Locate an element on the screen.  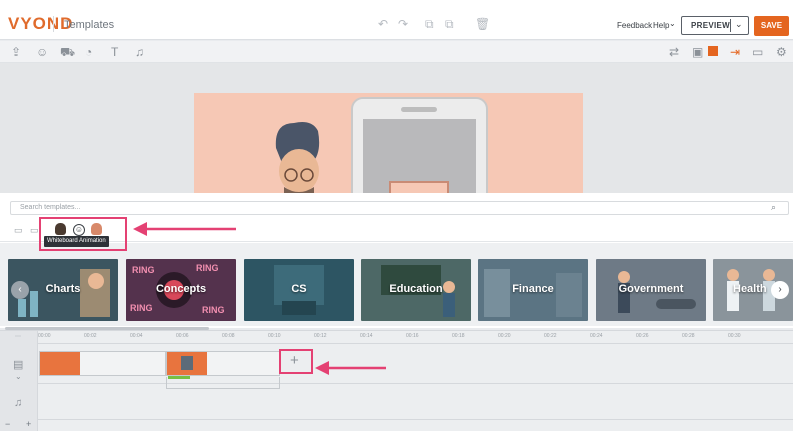
redo-icon: ↷ is located at coordinates (403, 24).